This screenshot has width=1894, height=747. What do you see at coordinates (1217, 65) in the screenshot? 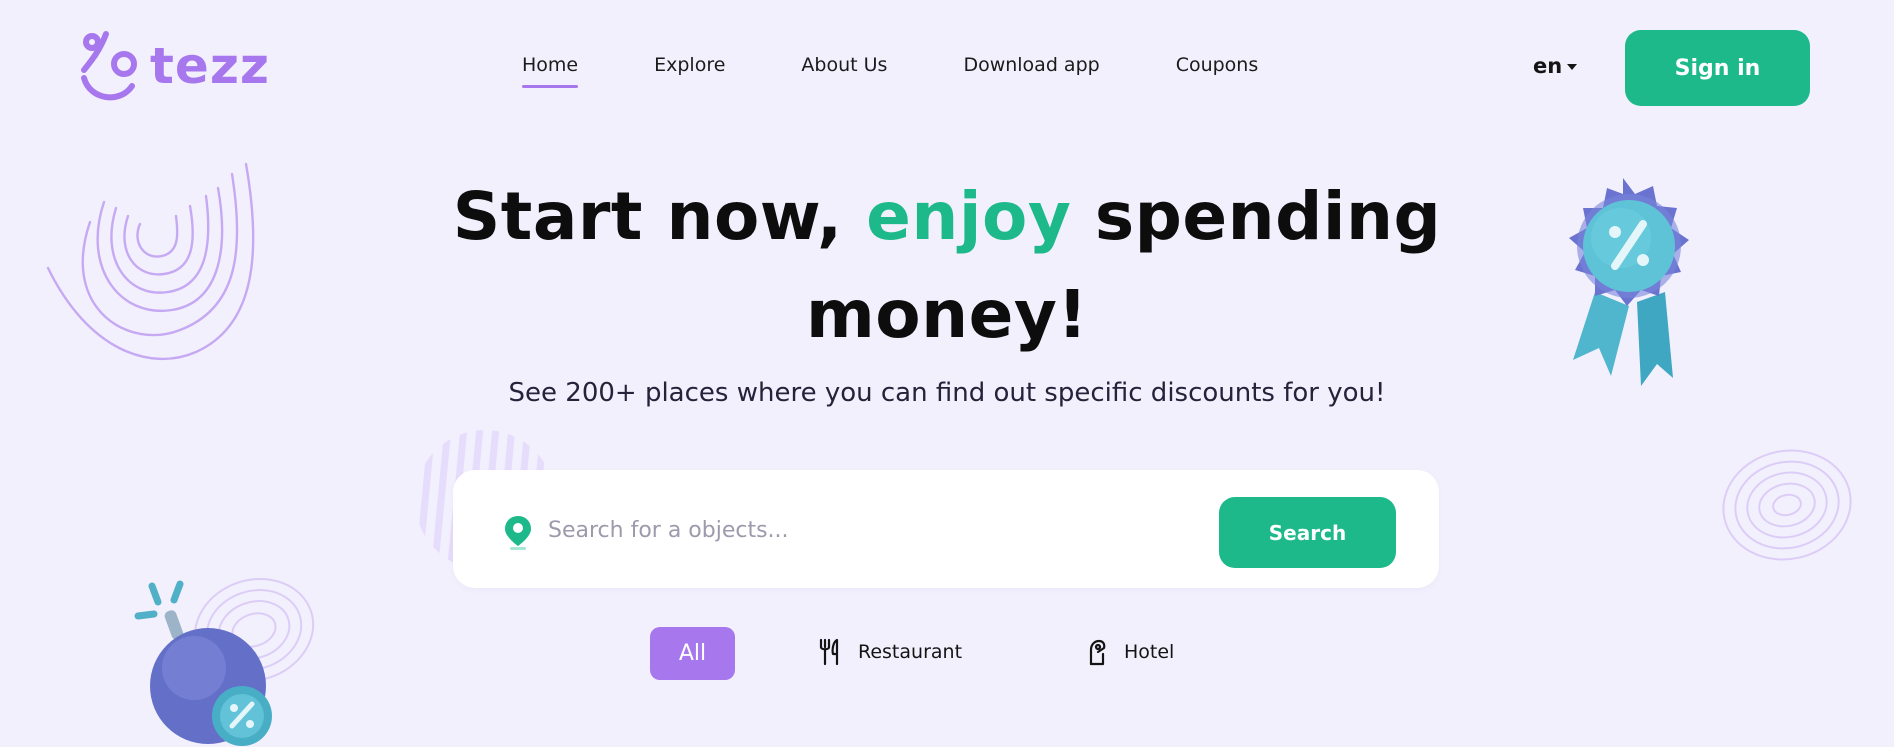
I see `nav-coupons: Coupons` at bounding box center [1217, 65].